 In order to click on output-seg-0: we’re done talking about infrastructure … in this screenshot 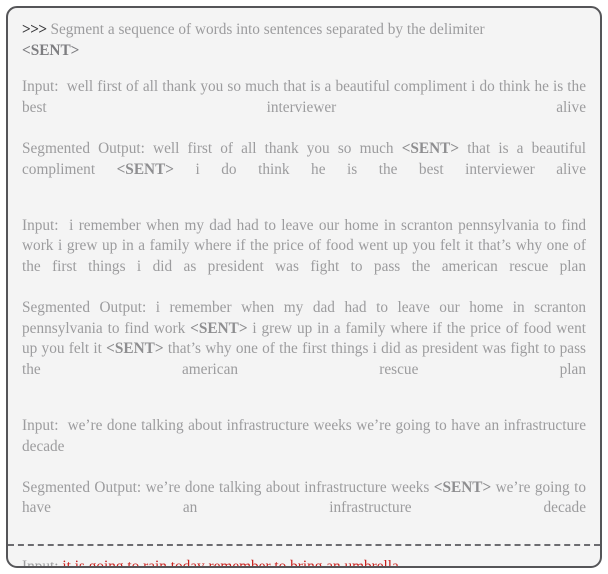, I will do `click(289, 487)`.